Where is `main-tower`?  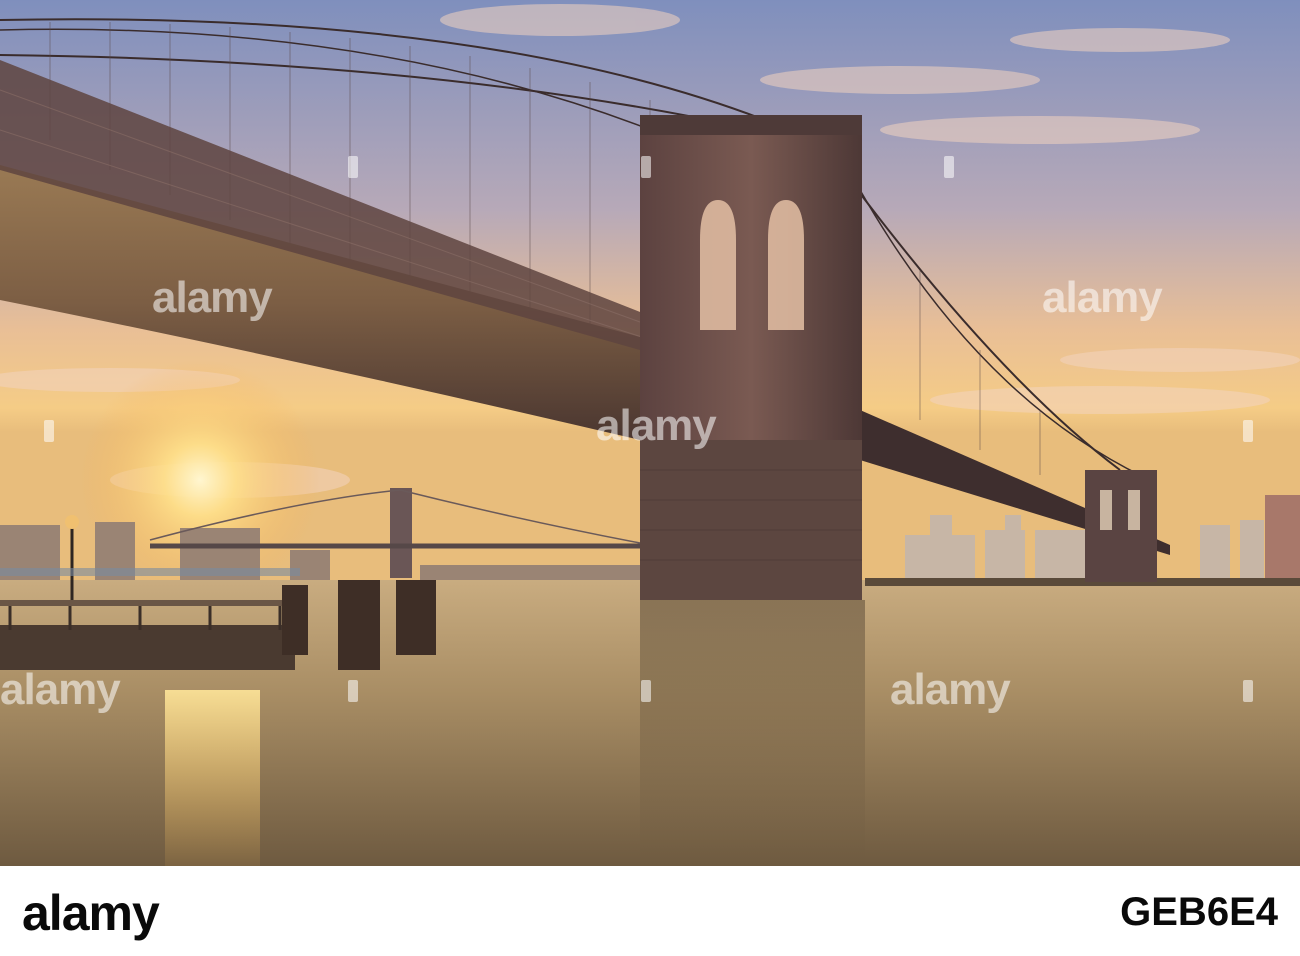
main-tower is located at coordinates (751, 357).